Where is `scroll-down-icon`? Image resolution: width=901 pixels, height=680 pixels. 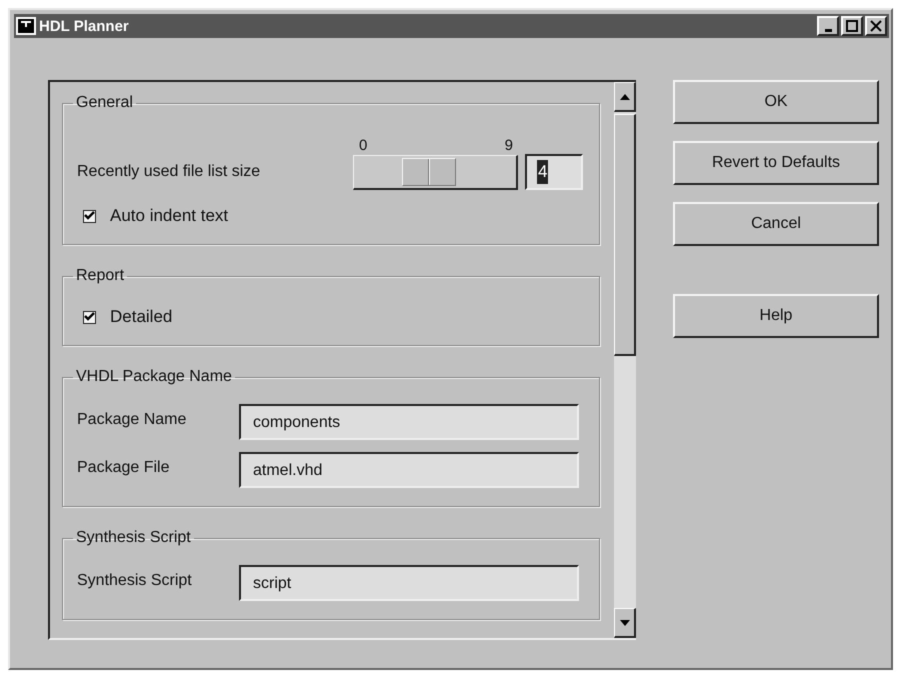
scroll-down-icon is located at coordinates (625, 623).